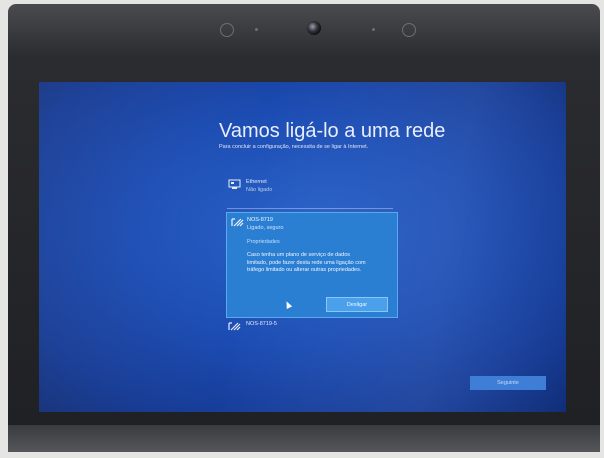  Describe the element at coordinates (263, 242) in the screenshot. I see `properties-link: Propriedades` at that location.